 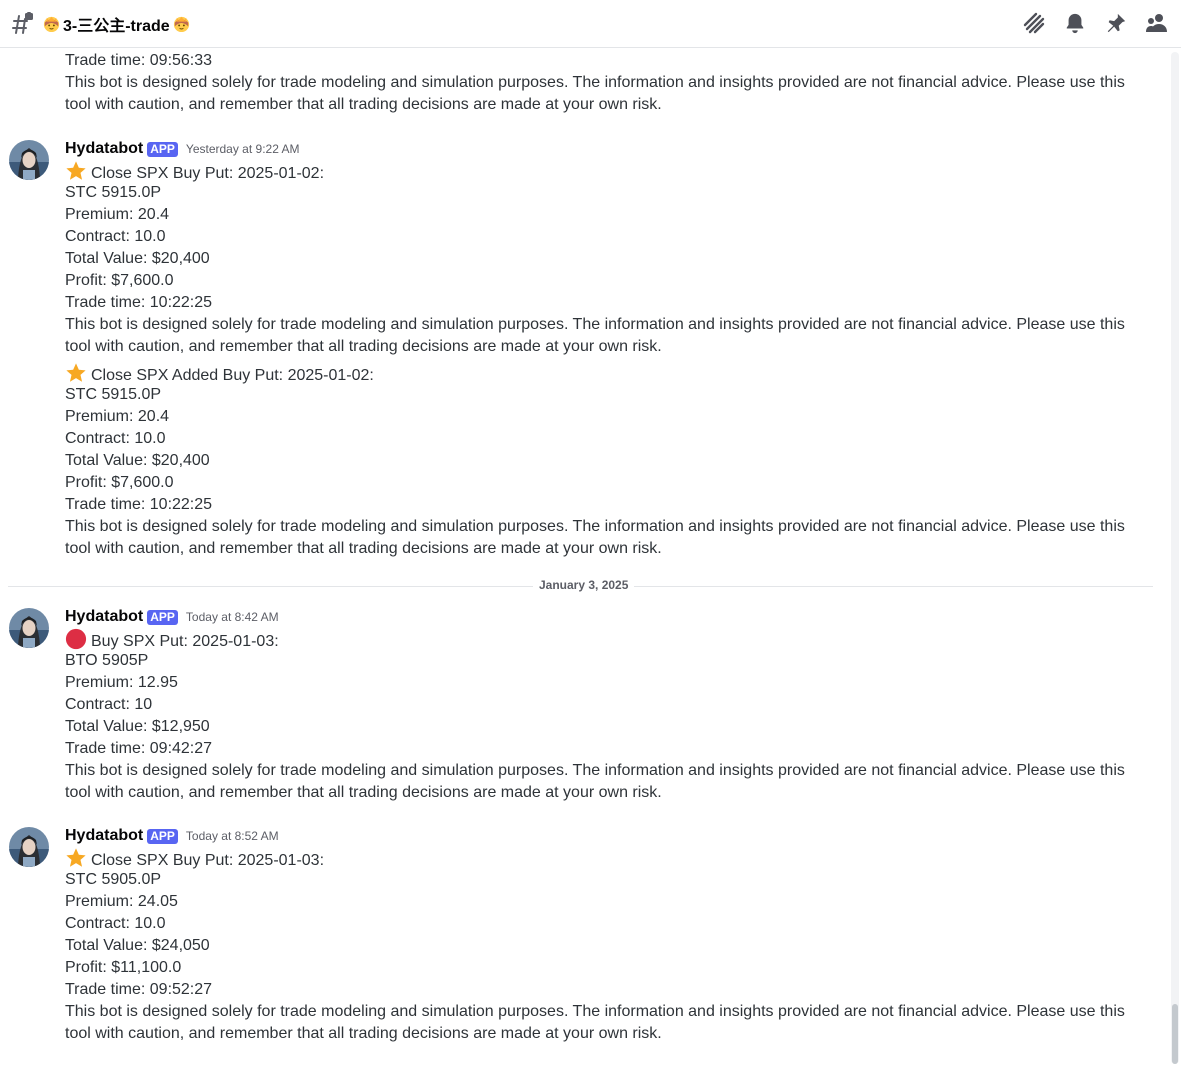 What do you see at coordinates (208, 860) in the screenshot?
I see `trade-title-text: Close SPX Buy Put: 2025-01-03:` at bounding box center [208, 860].